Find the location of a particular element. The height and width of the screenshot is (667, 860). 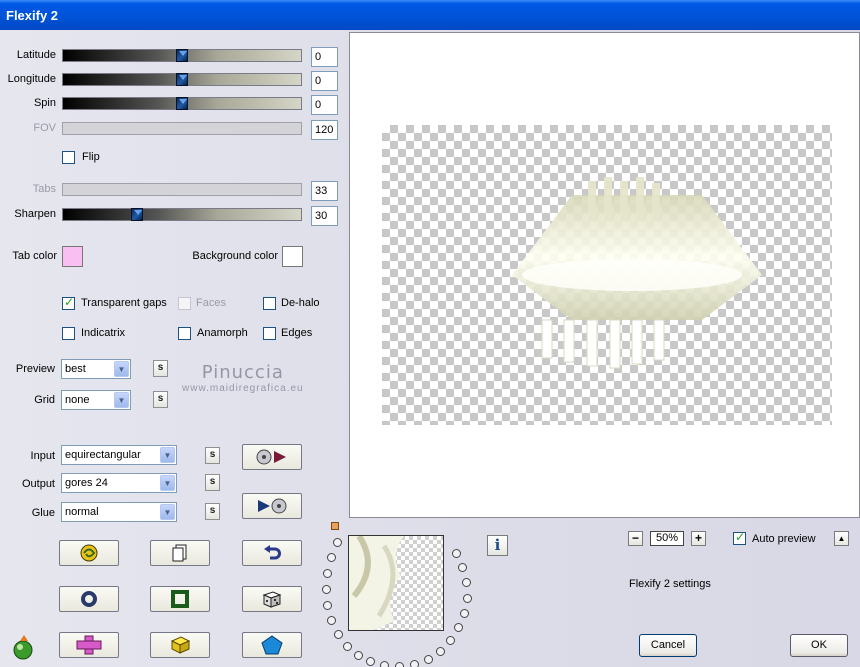

spin-thumb is located at coordinates (182, 103).